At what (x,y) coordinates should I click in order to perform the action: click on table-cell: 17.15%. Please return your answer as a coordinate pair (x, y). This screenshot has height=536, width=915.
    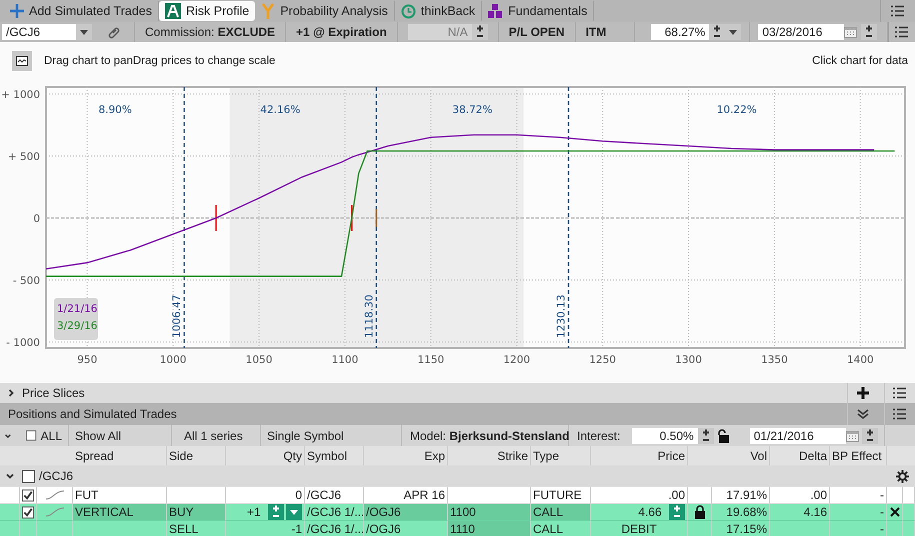
    Looking at the image, I should click on (741, 528).